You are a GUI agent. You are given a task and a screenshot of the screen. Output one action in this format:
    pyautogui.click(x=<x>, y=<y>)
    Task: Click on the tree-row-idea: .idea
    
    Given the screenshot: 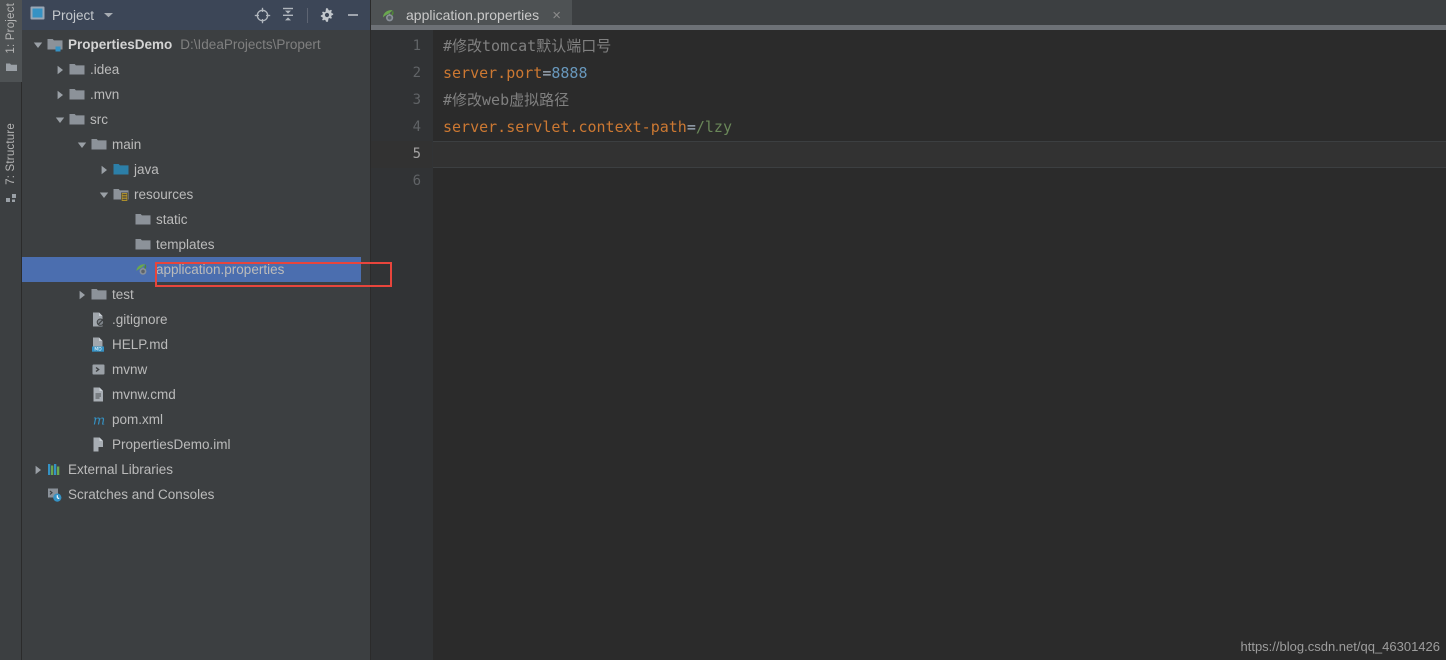 What is the action you would take?
    pyautogui.click(x=196, y=69)
    